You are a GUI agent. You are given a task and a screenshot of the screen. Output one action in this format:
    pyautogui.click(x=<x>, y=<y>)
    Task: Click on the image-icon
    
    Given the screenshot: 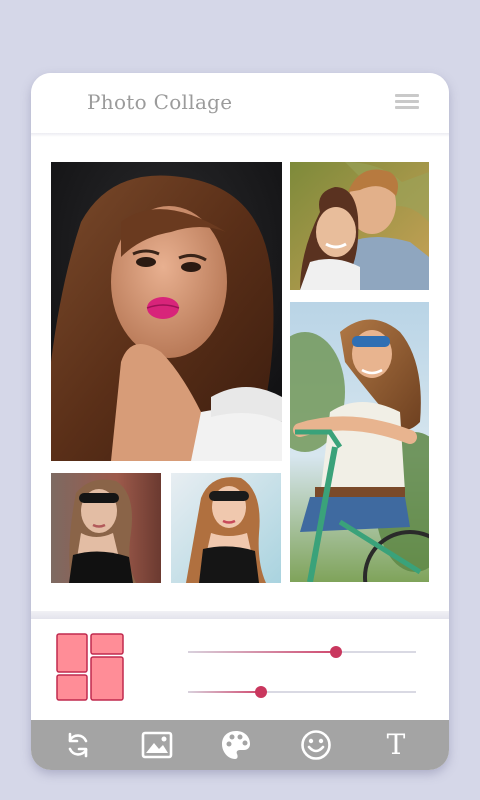 What is the action you would take?
    pyautogui.click(x=157, y=745)
    